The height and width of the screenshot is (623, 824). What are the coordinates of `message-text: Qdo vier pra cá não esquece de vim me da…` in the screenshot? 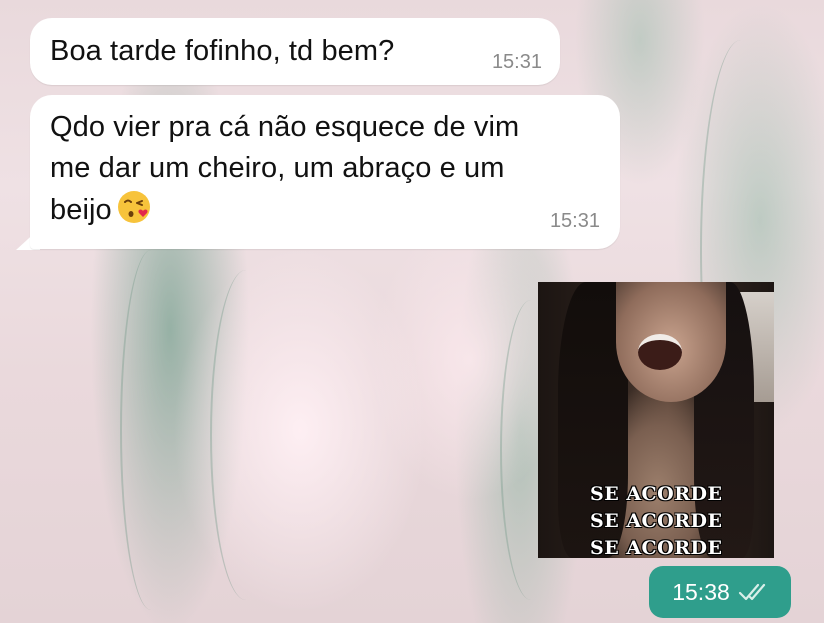 It's located at (325, 169).